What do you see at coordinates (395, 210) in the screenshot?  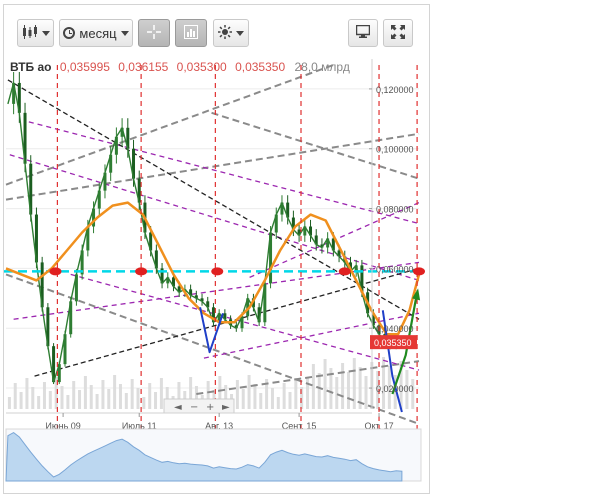 I see `y-tick-label: 0,080000` at bounding box center [395, 210].